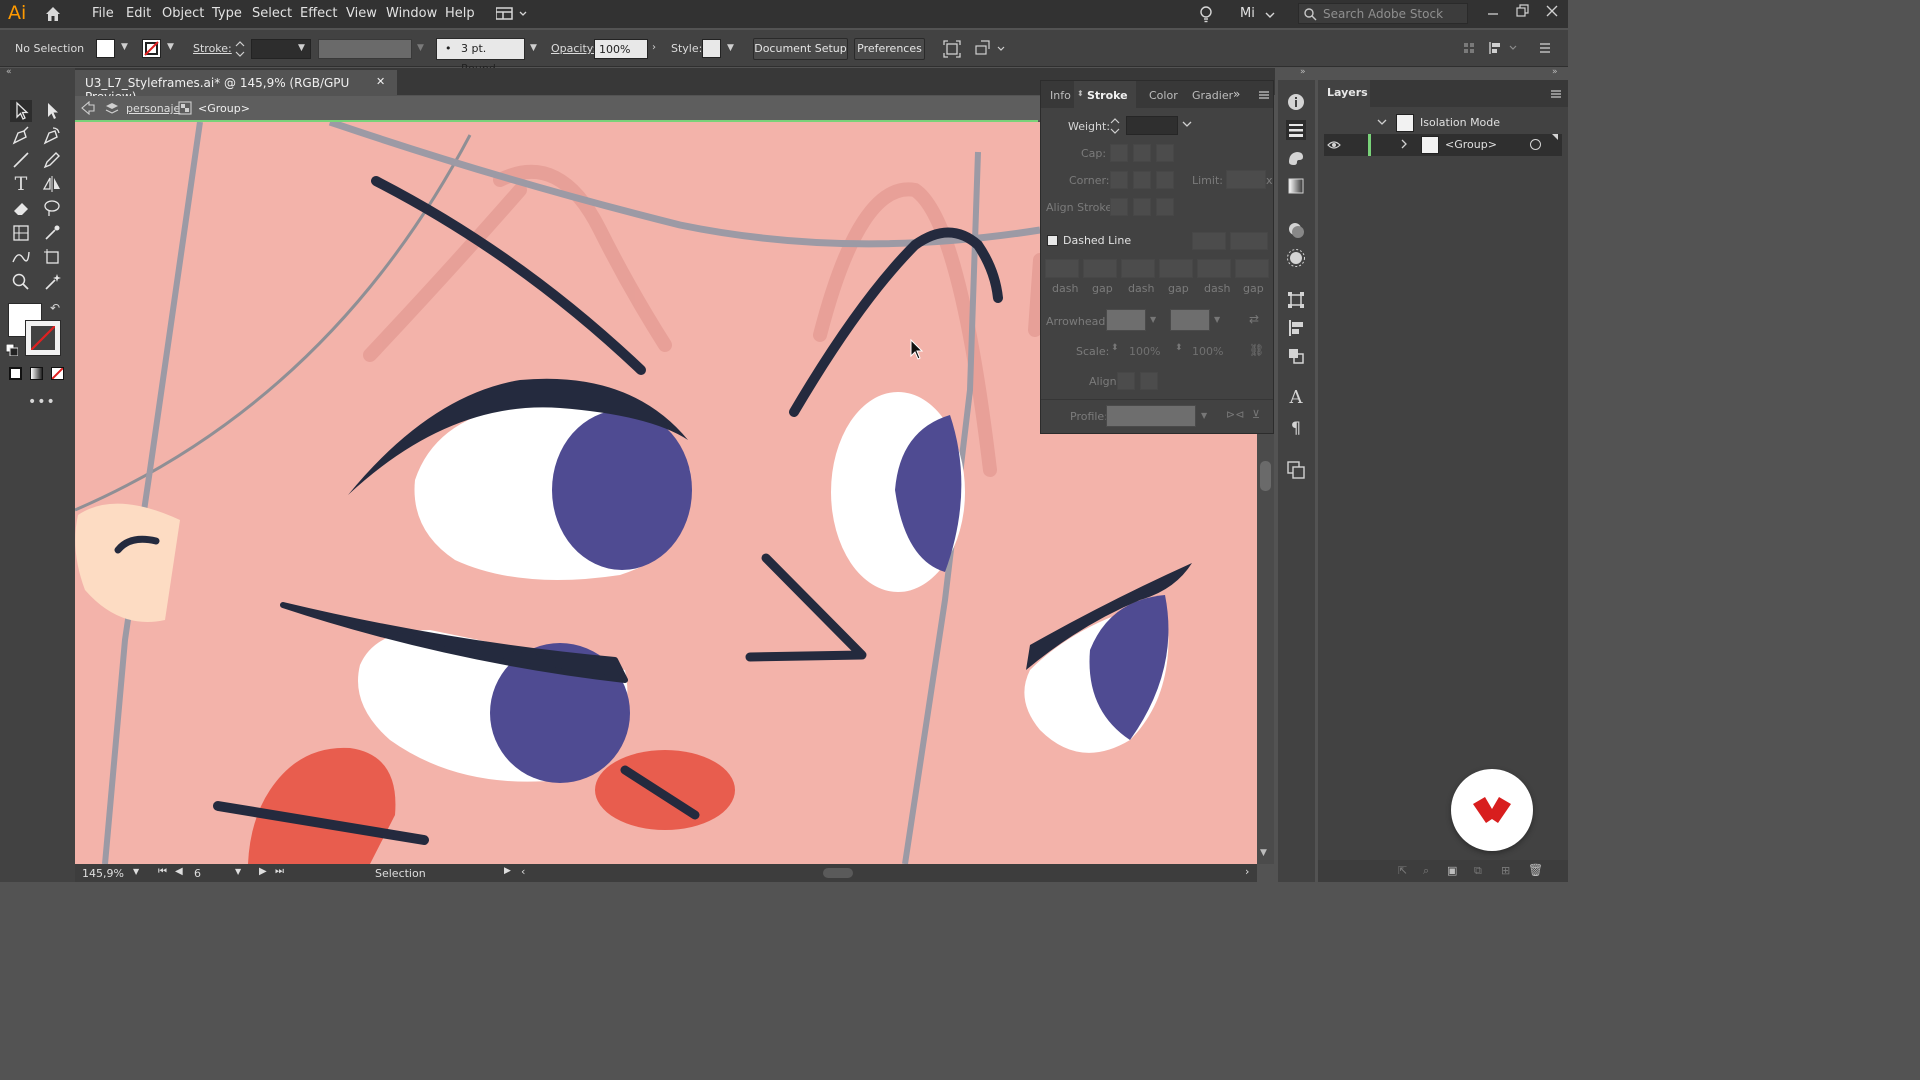  I want to click on menu-view: View, so click(361, 13).